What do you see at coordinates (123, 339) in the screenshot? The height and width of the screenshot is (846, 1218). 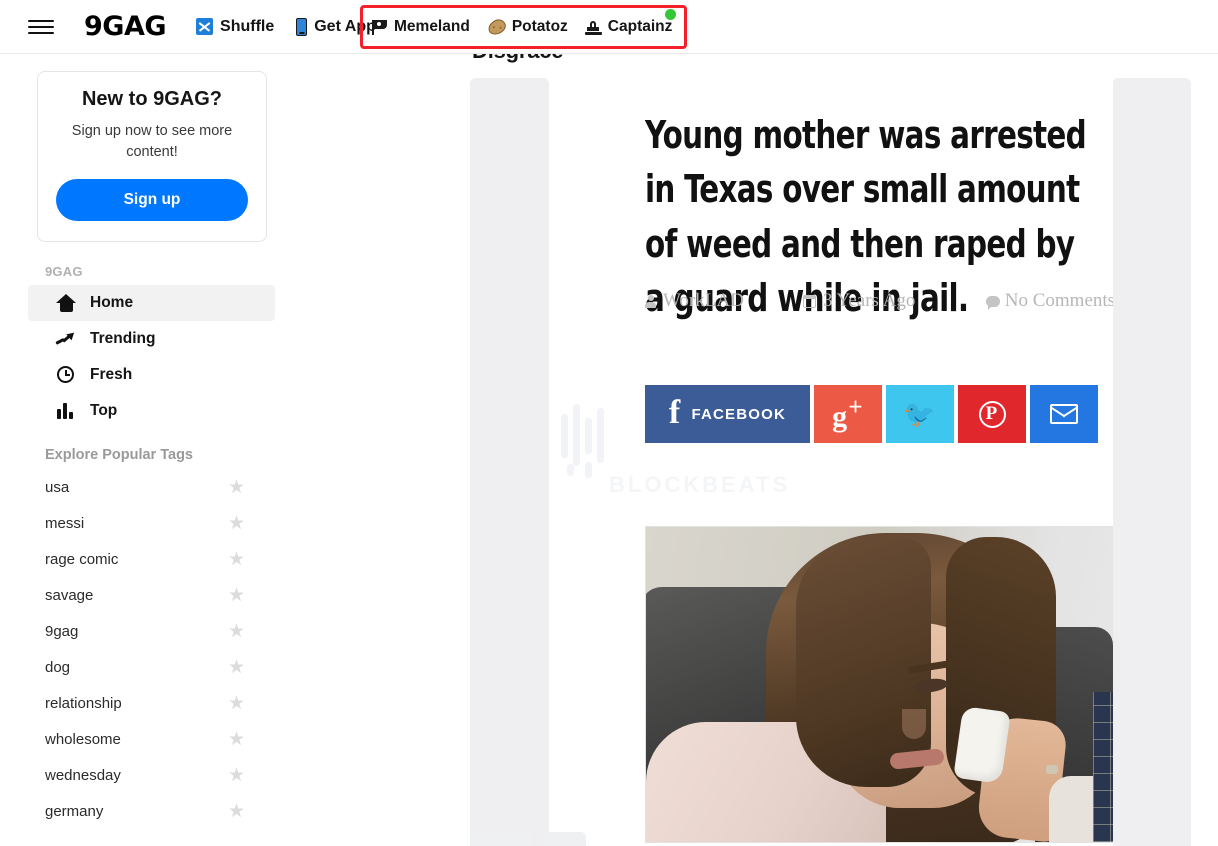 I see `sidebar-item-trending-label: Trending` at bounding box center [123, 339].